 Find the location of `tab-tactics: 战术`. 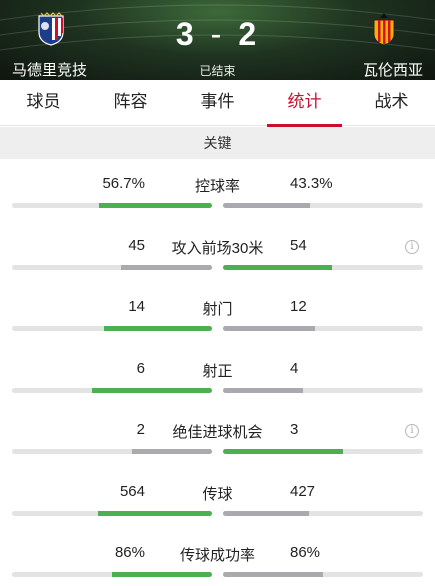

tab-tactics: 战术 is located at coordinates (391, 102).